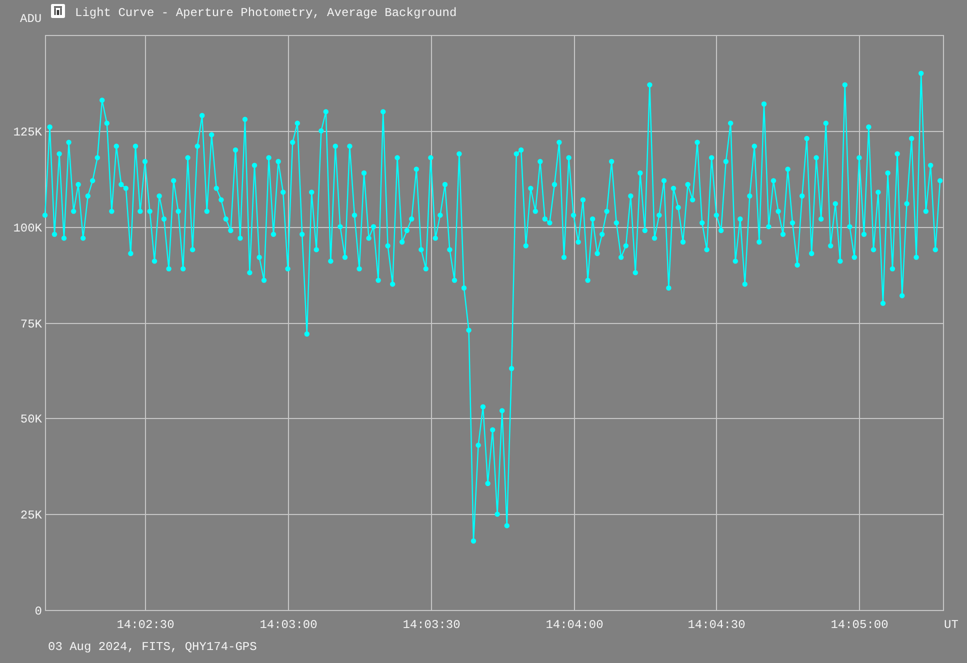 The height and width of the screenshot is (663, 967). Describe the element at coordinates (38, 611) in the screenshot. I see `tick-label: 0` at that location.